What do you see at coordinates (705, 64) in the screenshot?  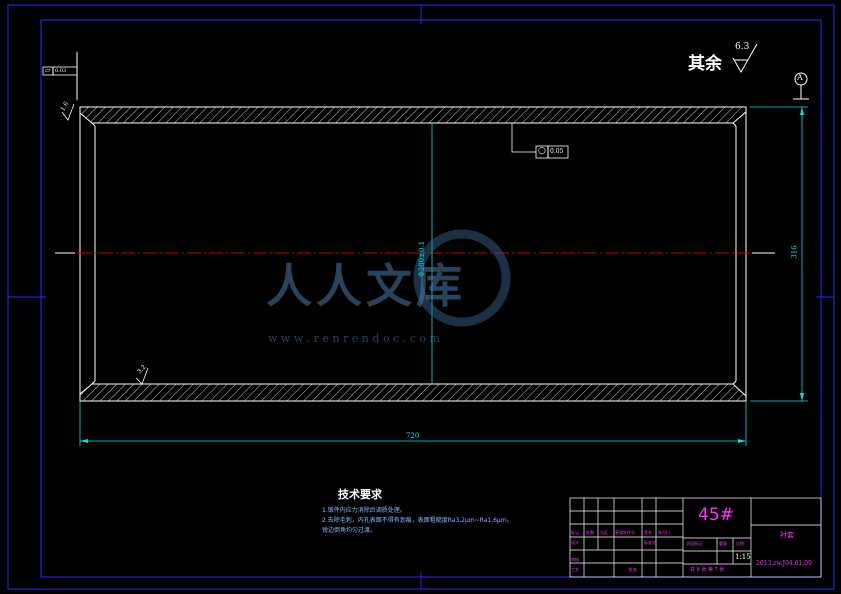 I see `roughness-note-label: 其余` at bounding box center [705, 64].